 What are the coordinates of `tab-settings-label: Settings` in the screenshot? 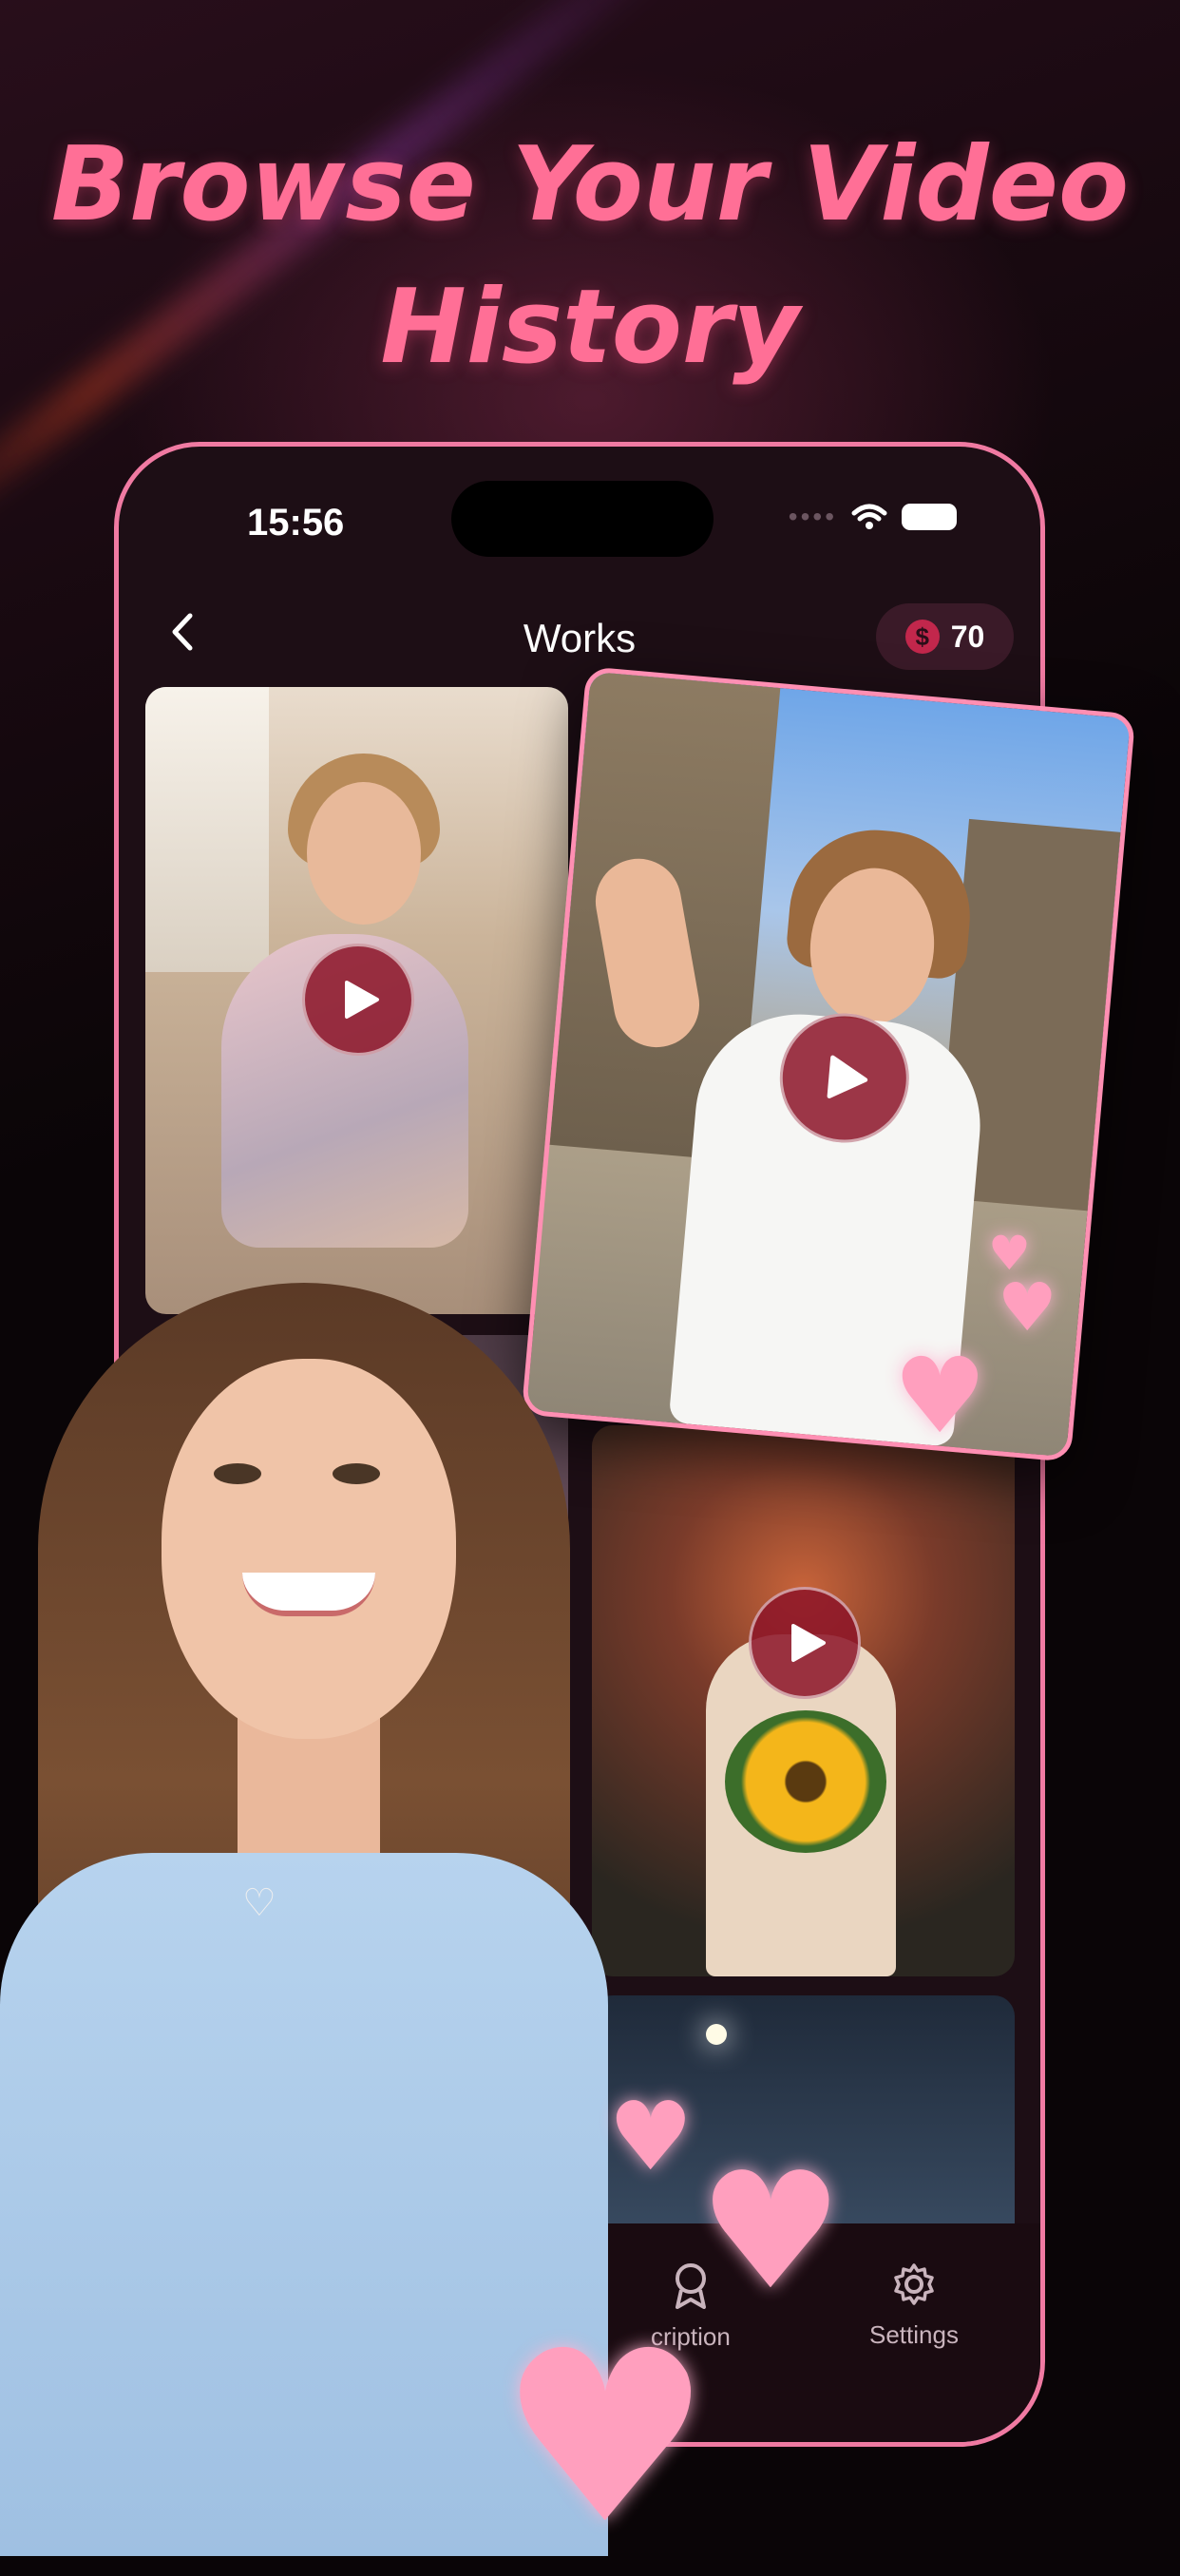 It's located at (914, 2334).